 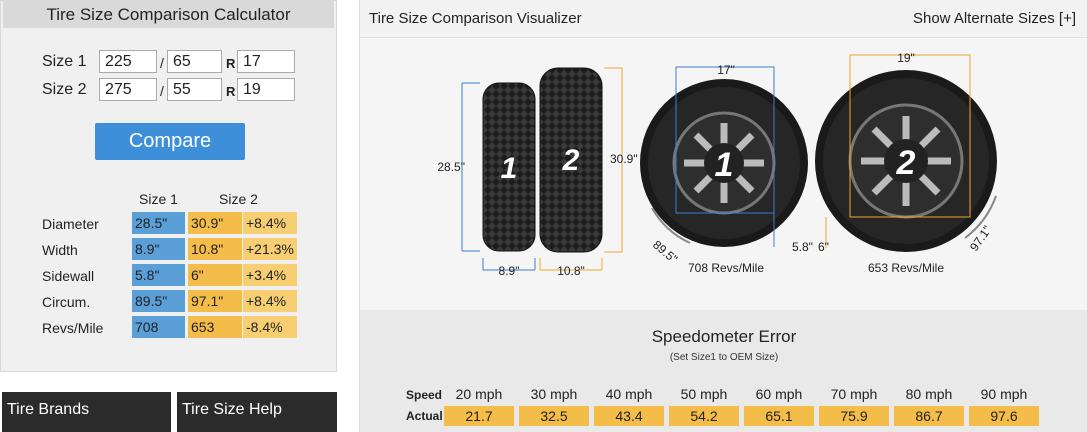 I want to click on size1-rim-prefix: R, so click(x=231, y=63).